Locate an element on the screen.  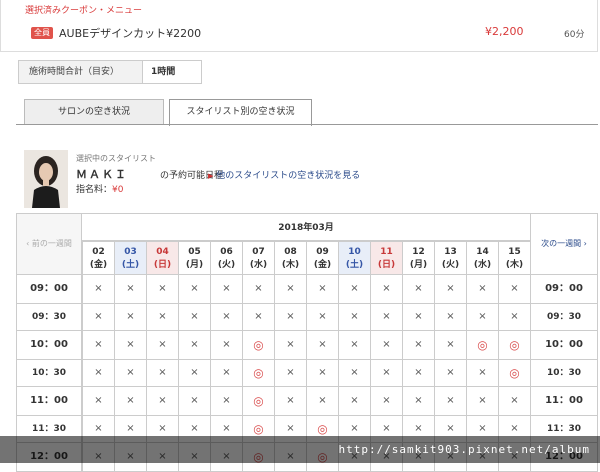
coupon-price: ¥2,200 is located at coordinates (504, 31).